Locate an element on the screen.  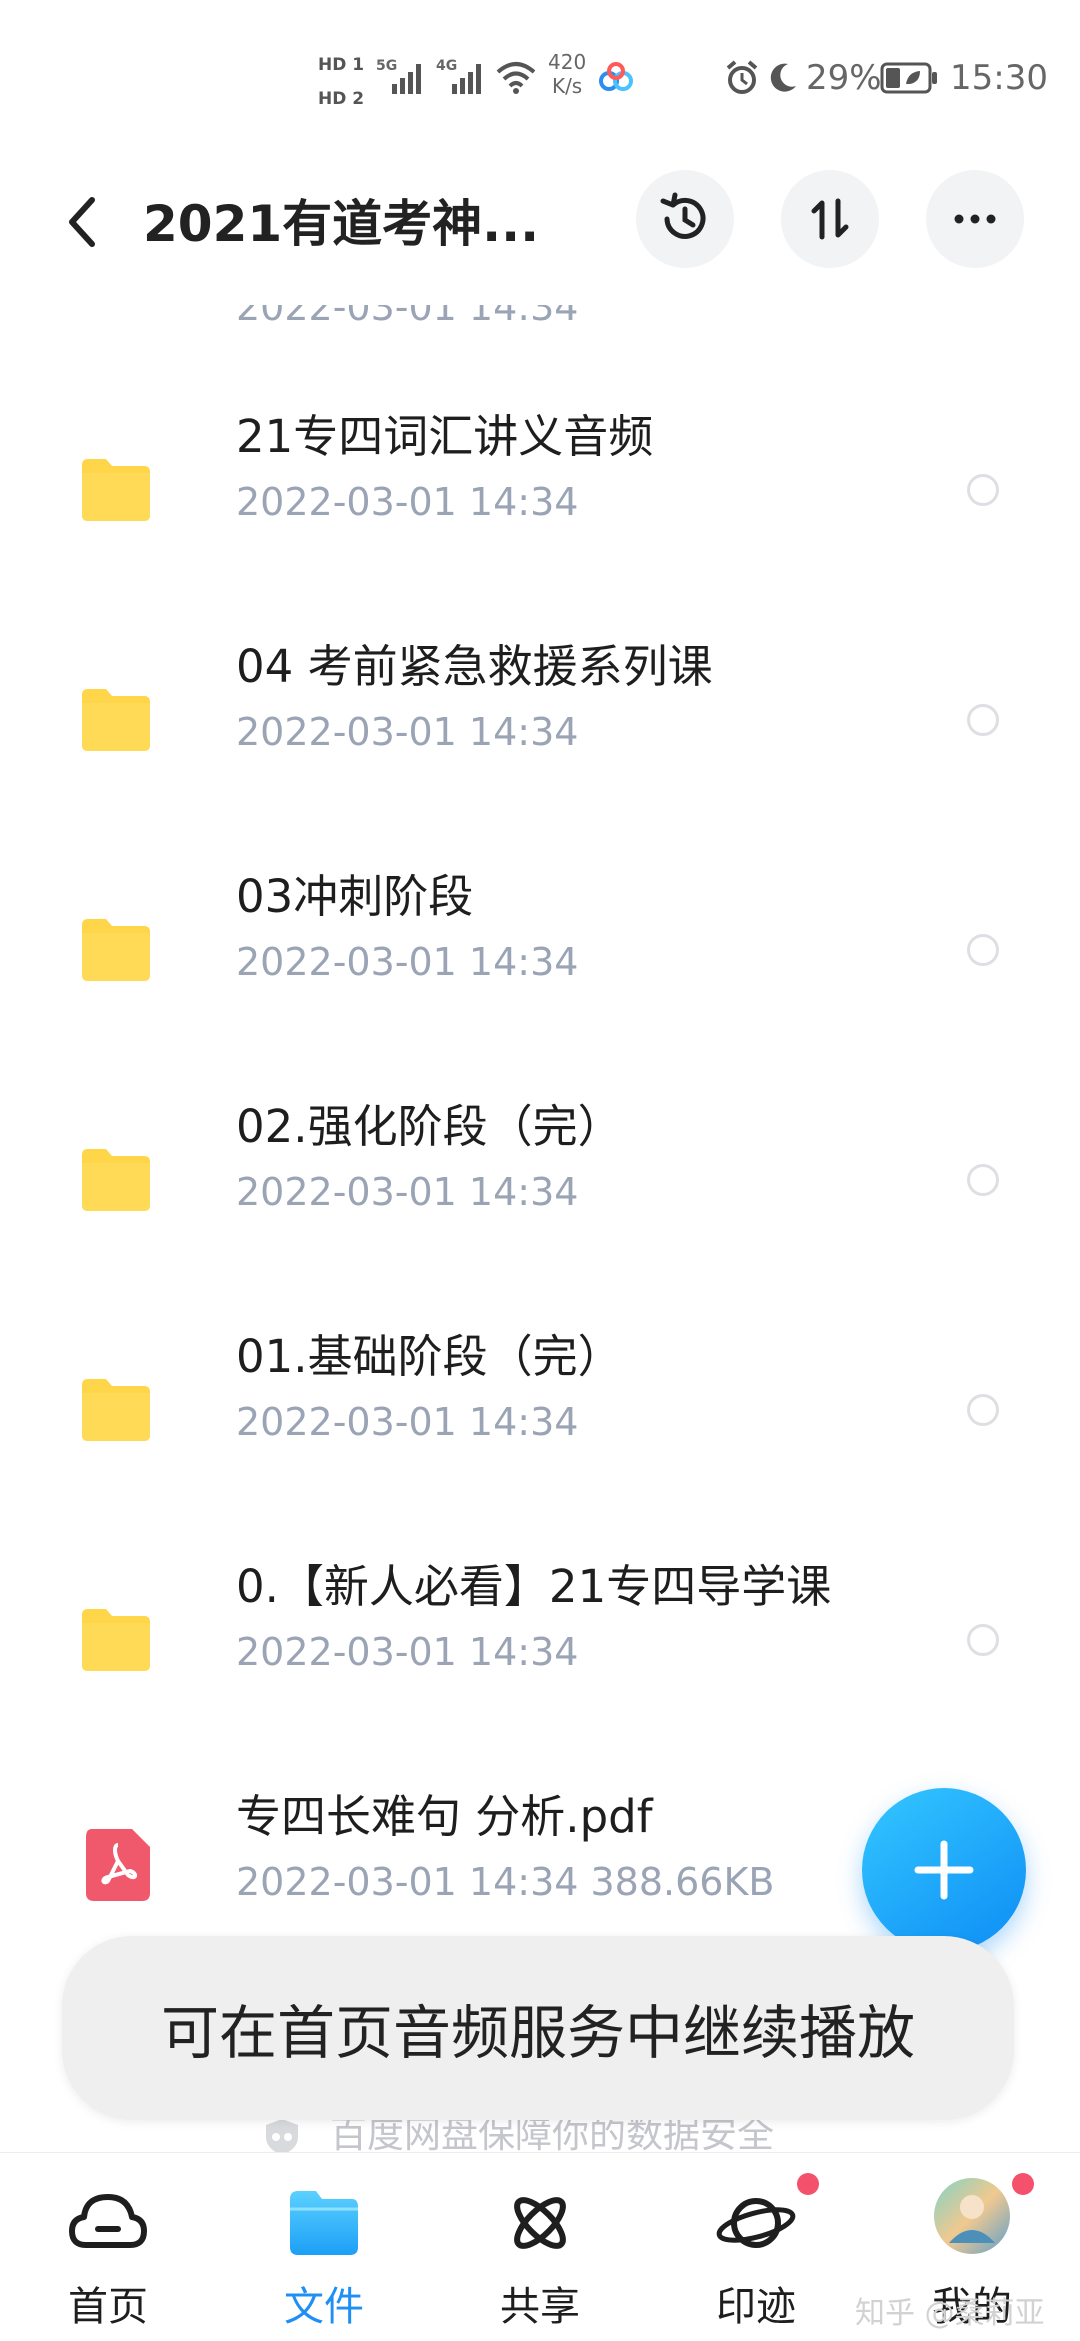
more-button is located at coordinates (975, 219).